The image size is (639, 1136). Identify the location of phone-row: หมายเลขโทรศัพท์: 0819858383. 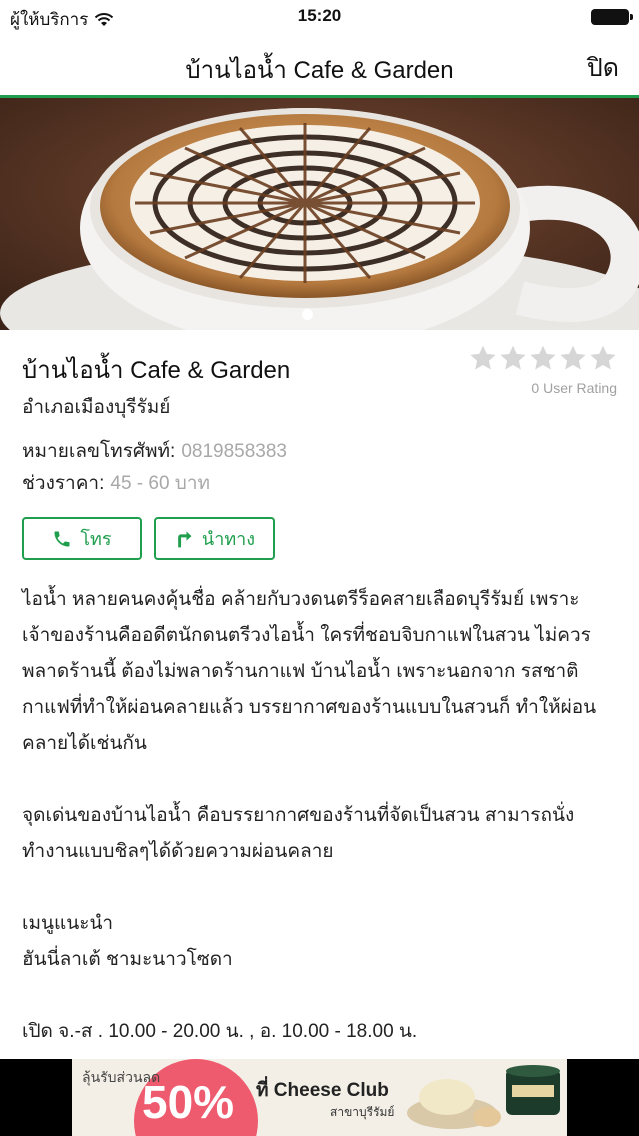
(154, 451).